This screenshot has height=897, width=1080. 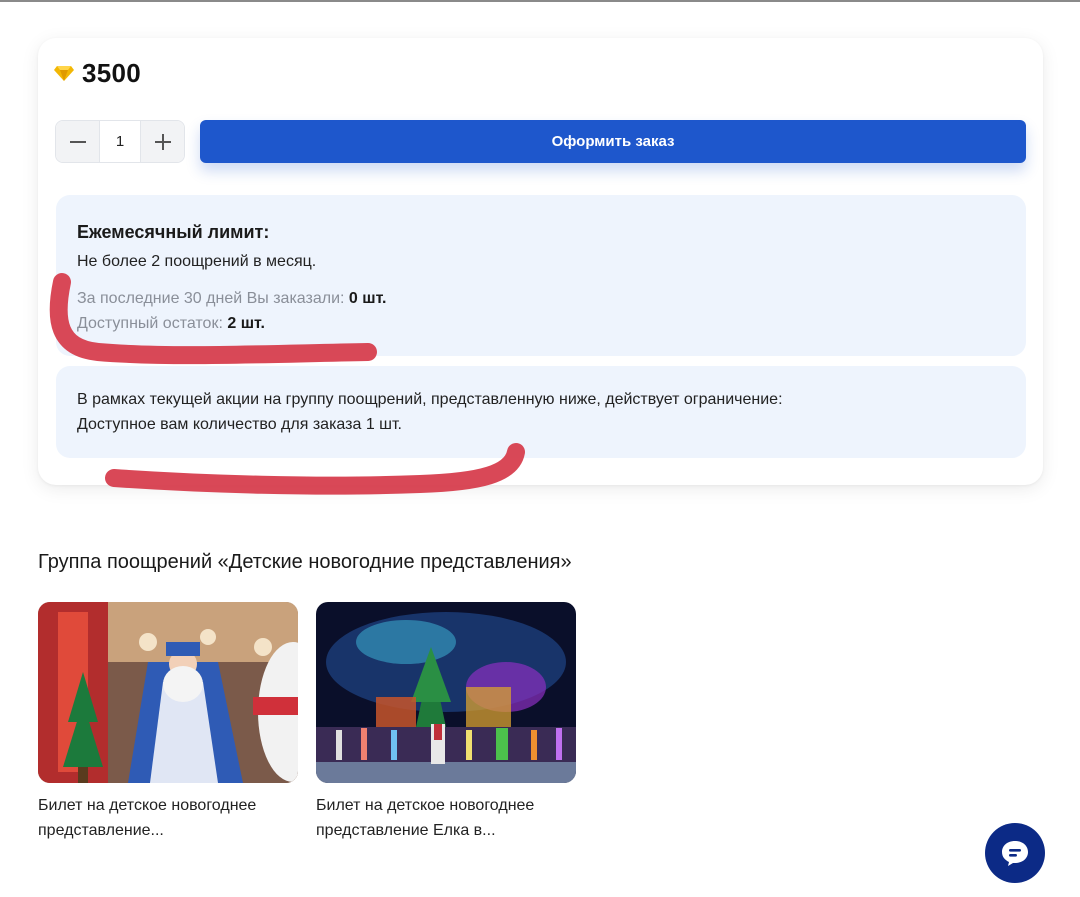 I want to click on quantity-stepper: 1, so click(x=120, y=141).